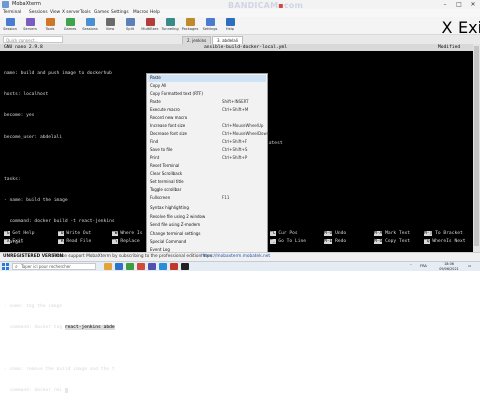  I want to click on context-menu-item: Resolve file using 2 window, so click(207, 217).